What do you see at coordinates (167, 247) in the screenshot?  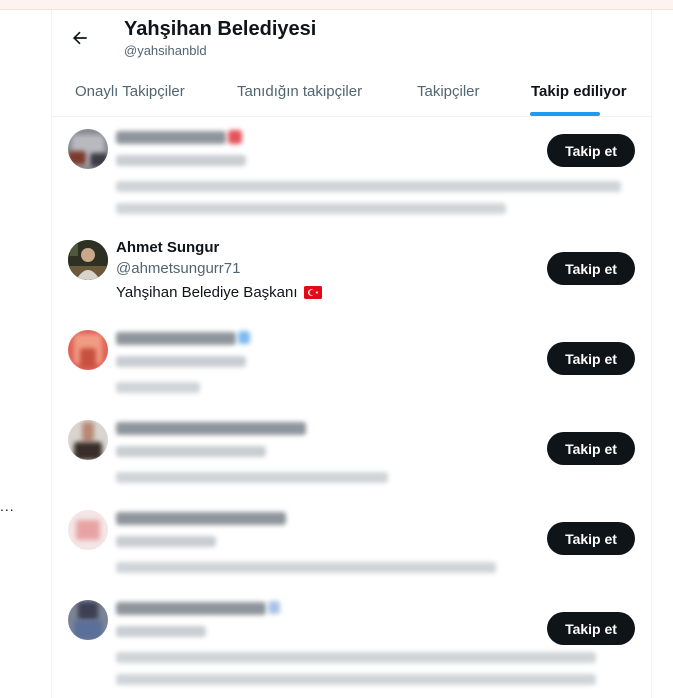 I see `user-name: Ahmet Sungur` at bounding box center [167, 247].